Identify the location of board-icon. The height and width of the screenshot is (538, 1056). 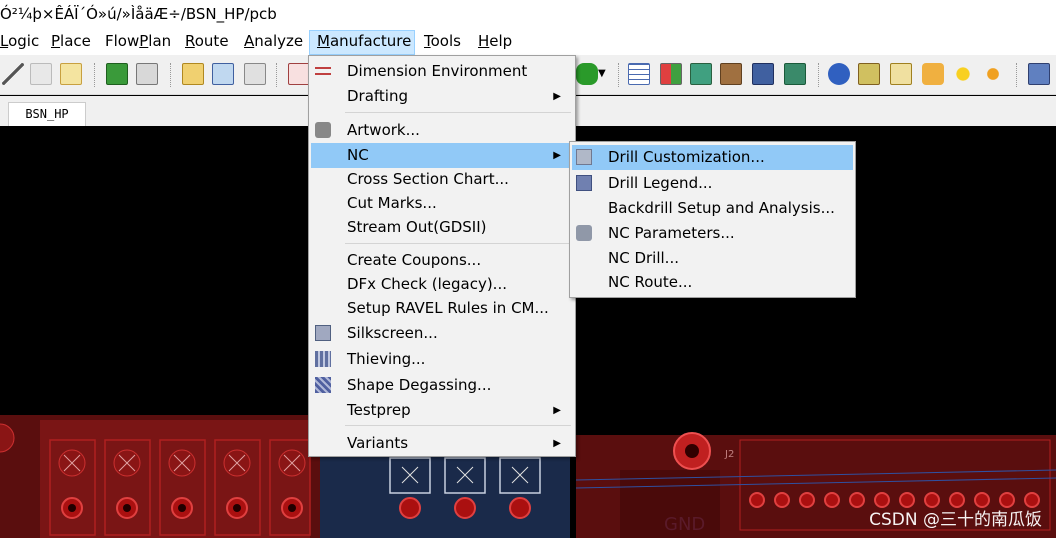
(795, 74).